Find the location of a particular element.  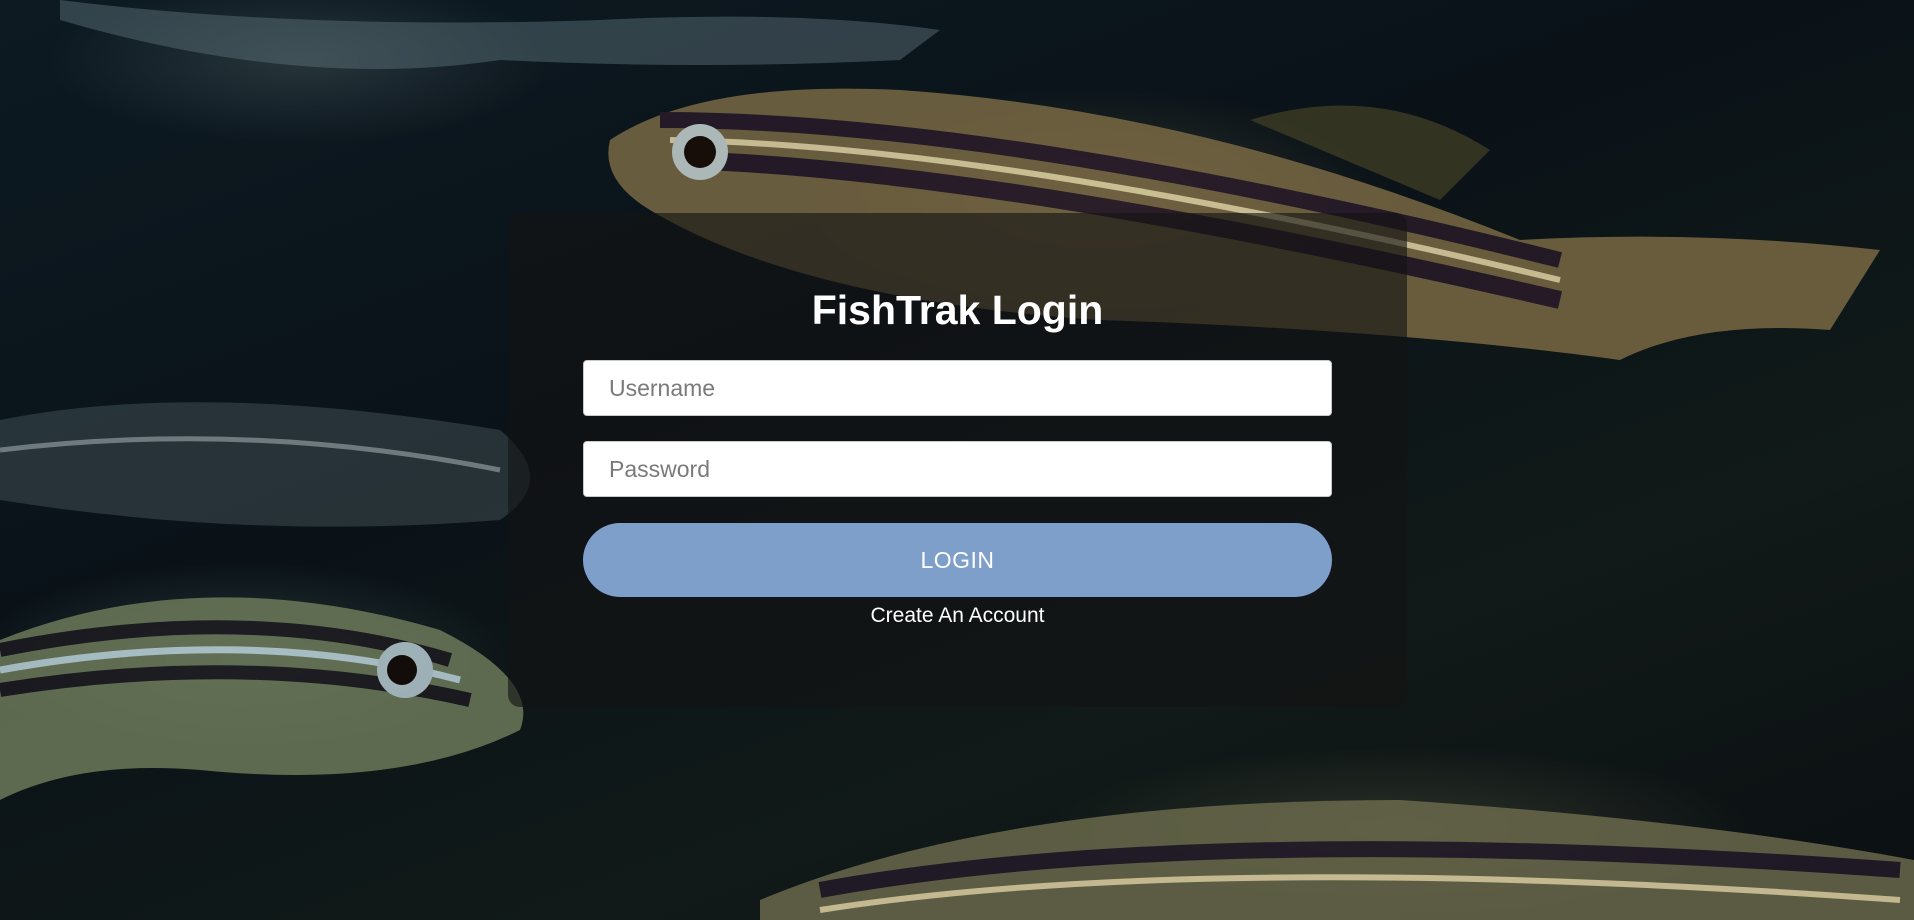

login-button: LOGIN is located at coordinates (957, 560).